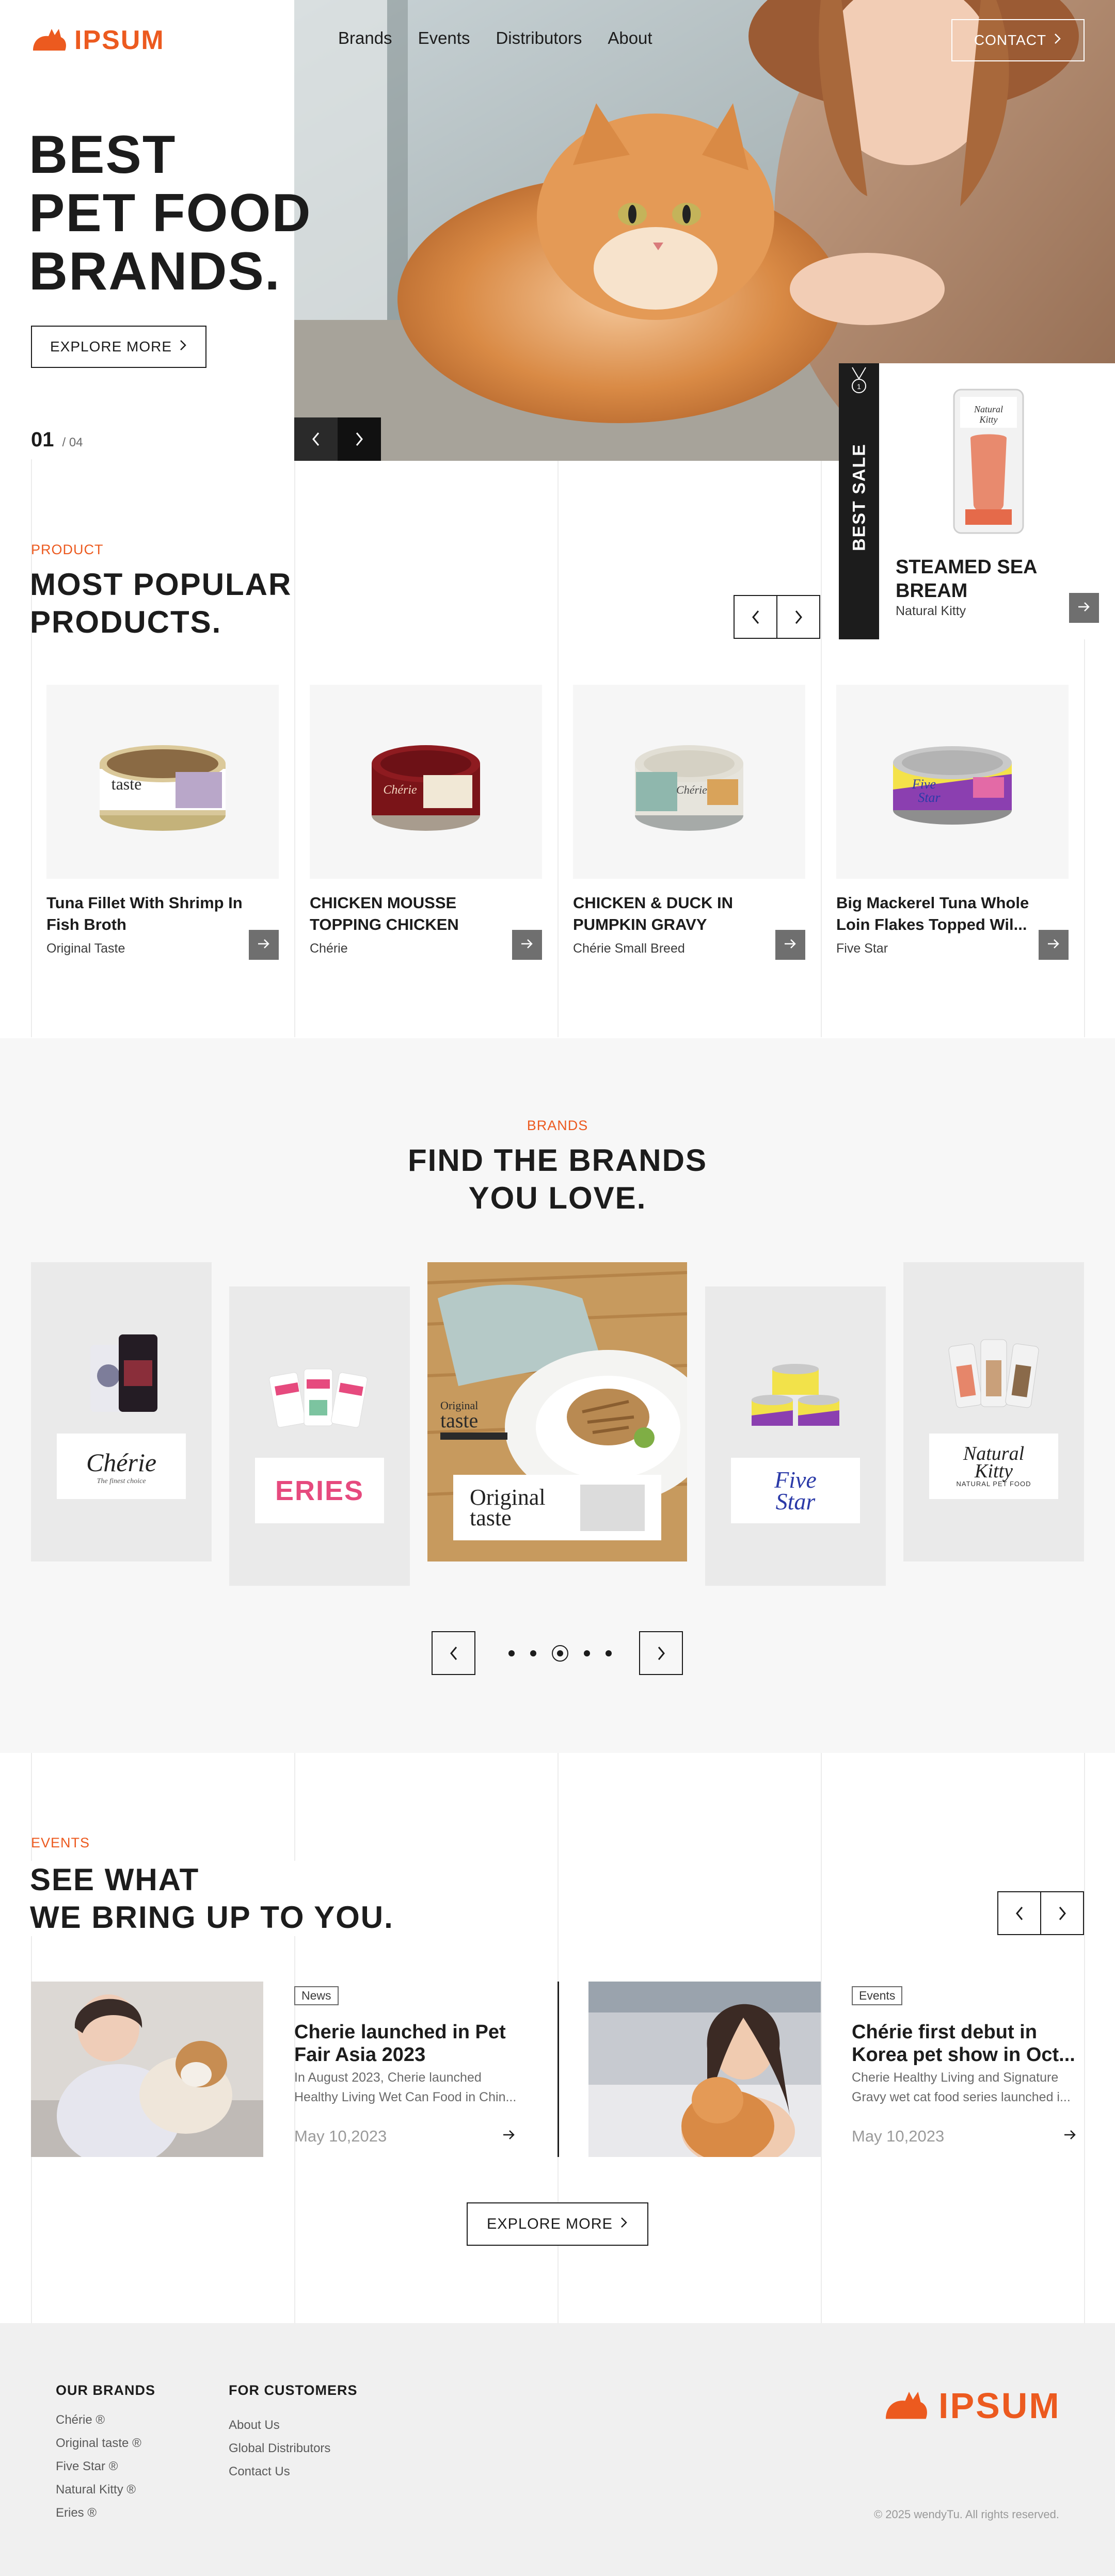 The width and height of the screenshot is (1115, 2576). Describe the element at coordinates (319, 1491) in the screenshot. I see `brand-logo: ERIES` at that location.